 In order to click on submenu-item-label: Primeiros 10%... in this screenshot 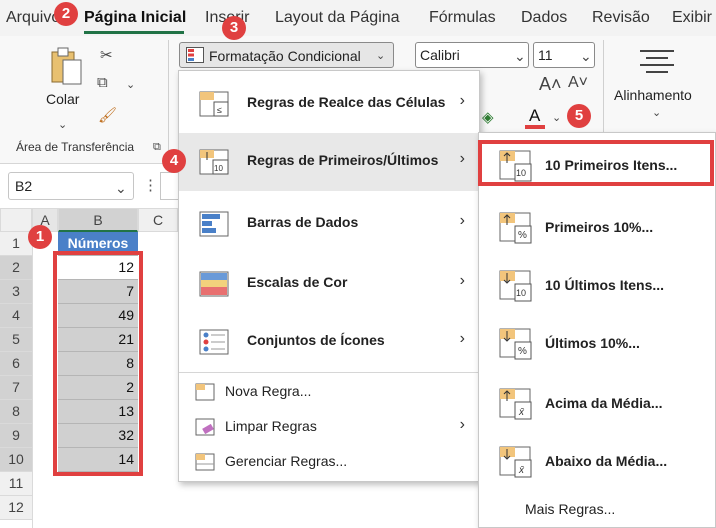, I will do `click(599, 227)`.